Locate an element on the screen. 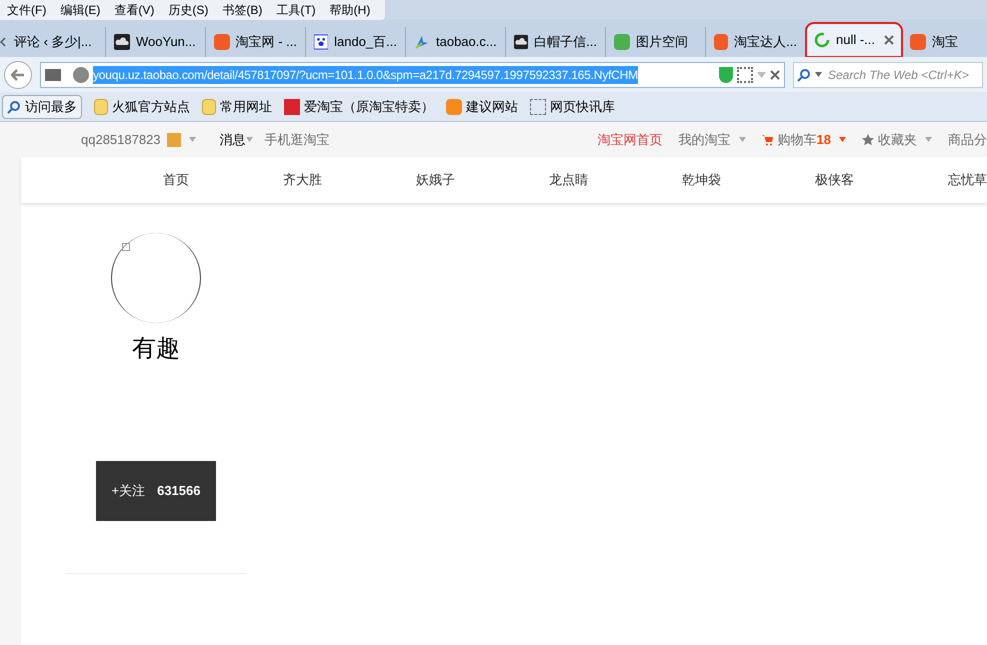 This screenshot has height=645, width=987. menu-item: 文件(F) is located at coordinates (27, 10).